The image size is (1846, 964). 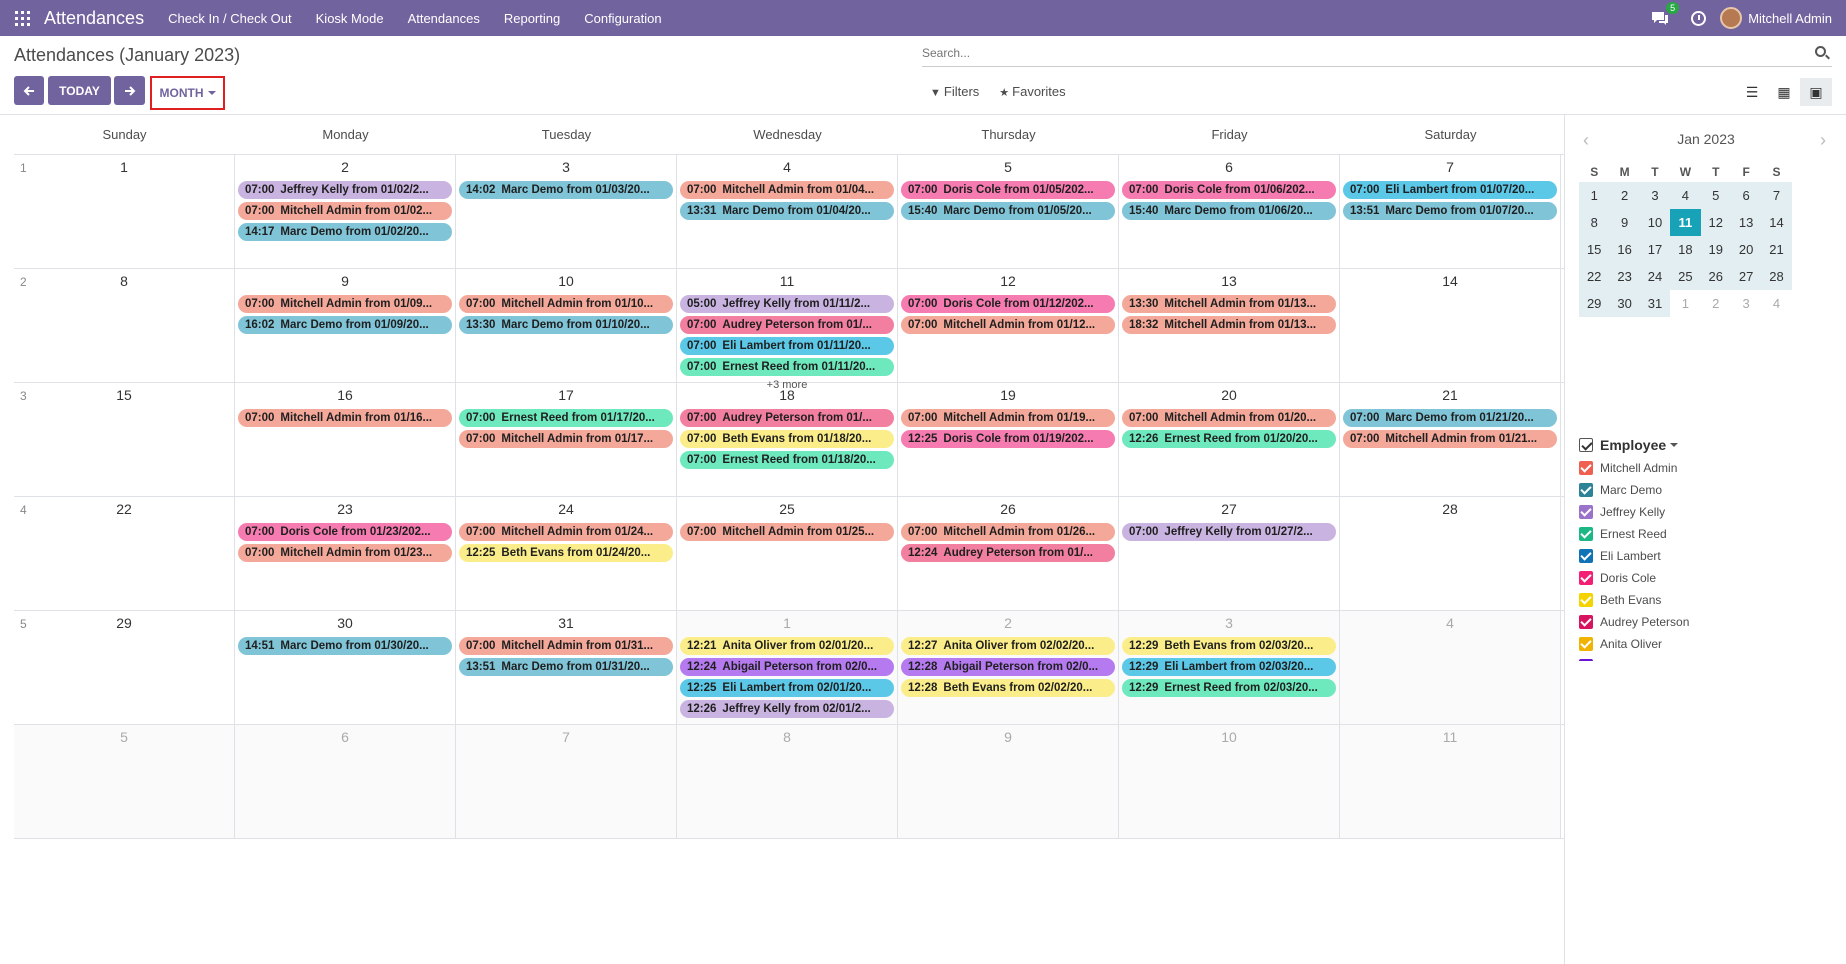 I want to click on mini-calendar-day: 12, so click(x=1716, y=222).